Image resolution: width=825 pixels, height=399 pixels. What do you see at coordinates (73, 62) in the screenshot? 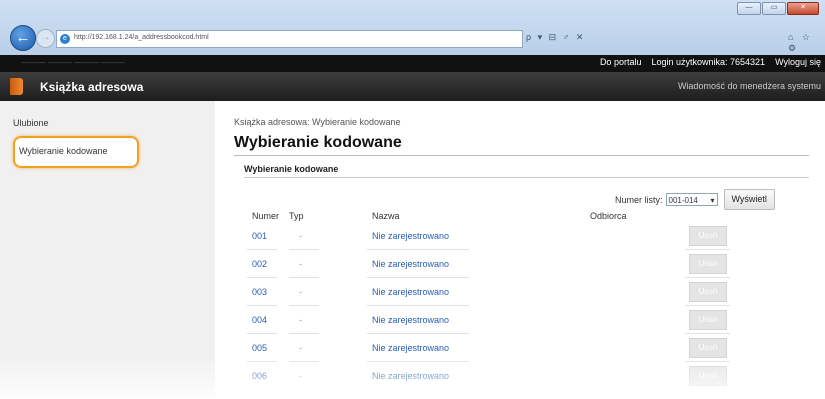
I see `device-name: ——— ——— ——— ———` at bounding box center [73, 62].